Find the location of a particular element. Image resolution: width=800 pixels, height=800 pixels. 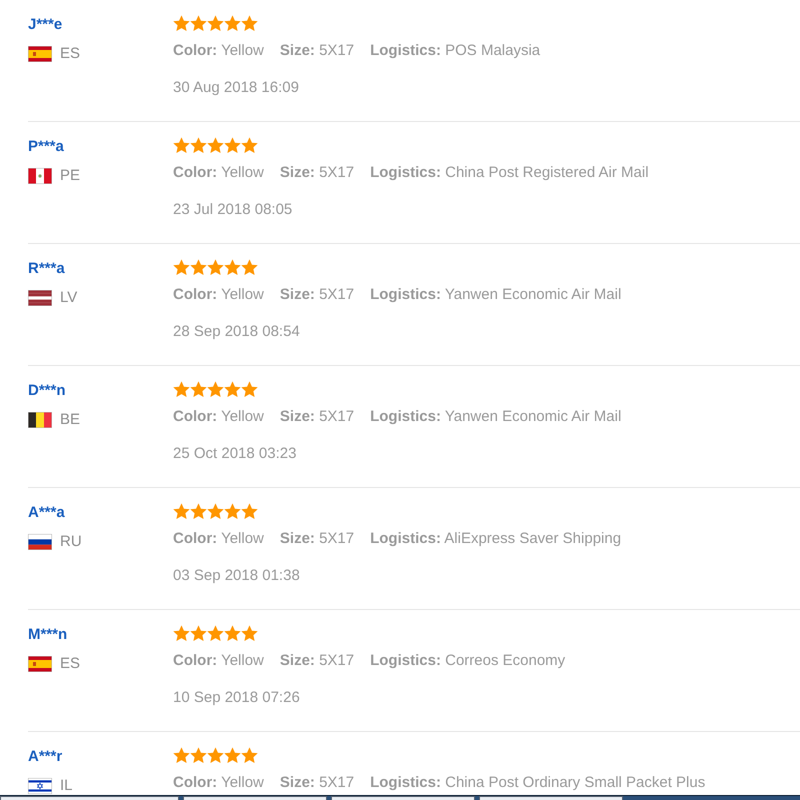

country-code: IL is located at coordinates (66, 786).